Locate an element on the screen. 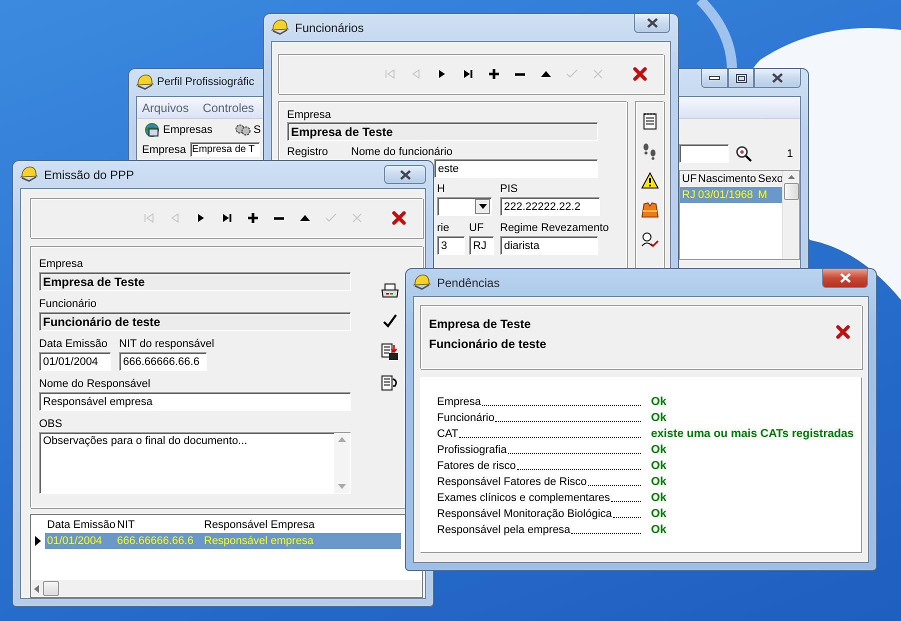 This screenshot has width=901, height=621. vest-icon is located at coordinates (649, 210).